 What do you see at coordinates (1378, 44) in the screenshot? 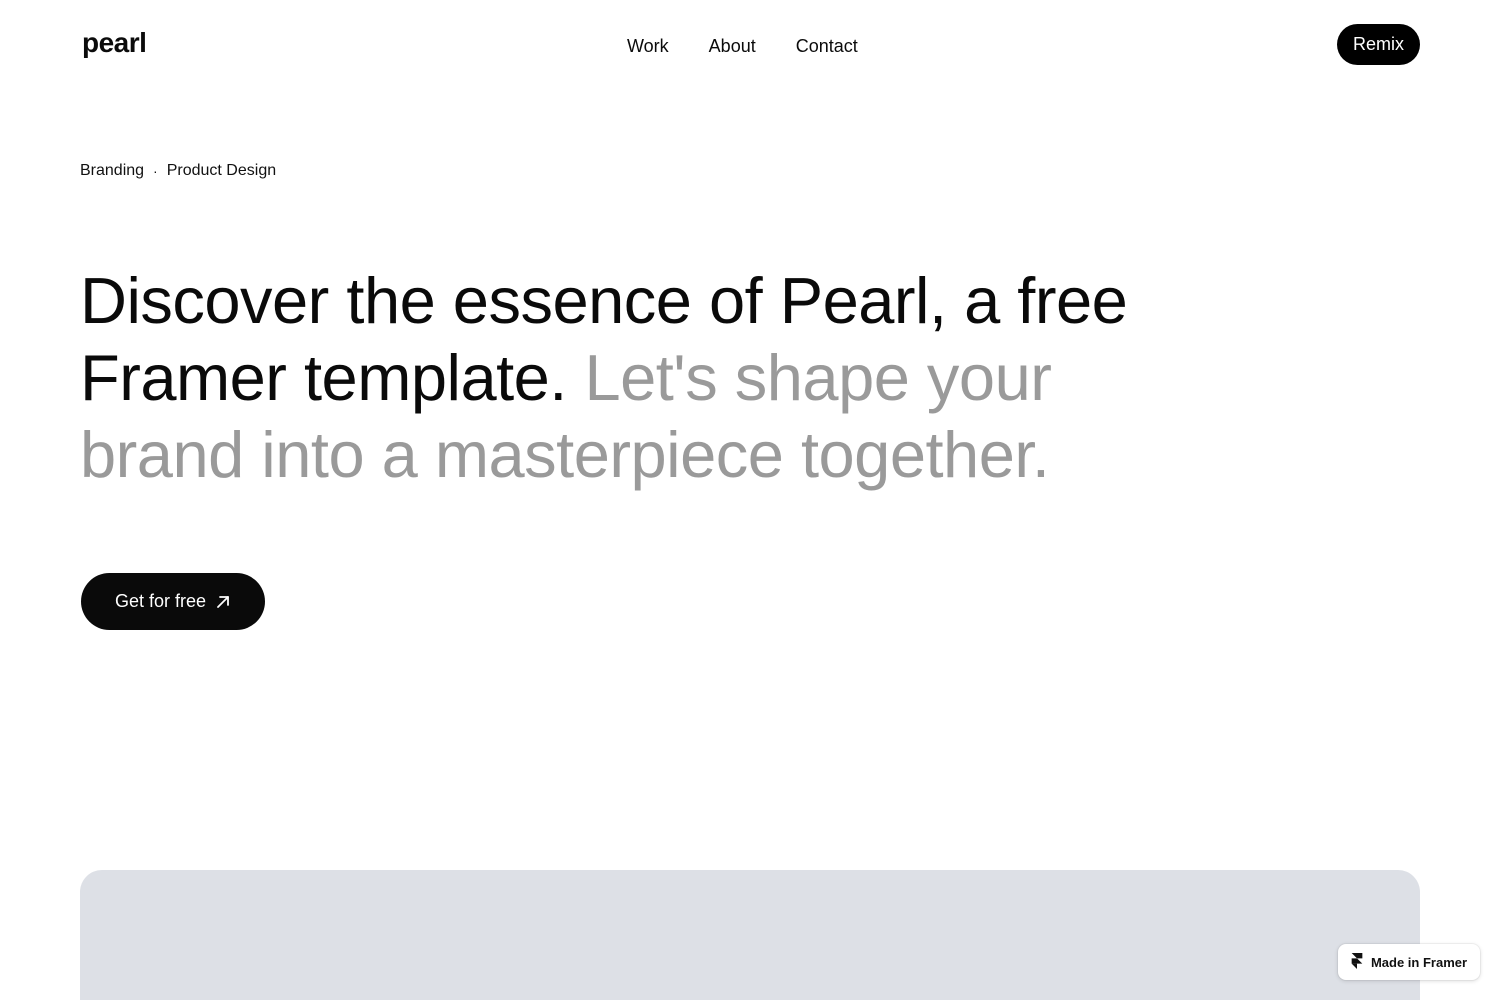
I see `remix-button: Remix` at bounding box center [1378, 44].